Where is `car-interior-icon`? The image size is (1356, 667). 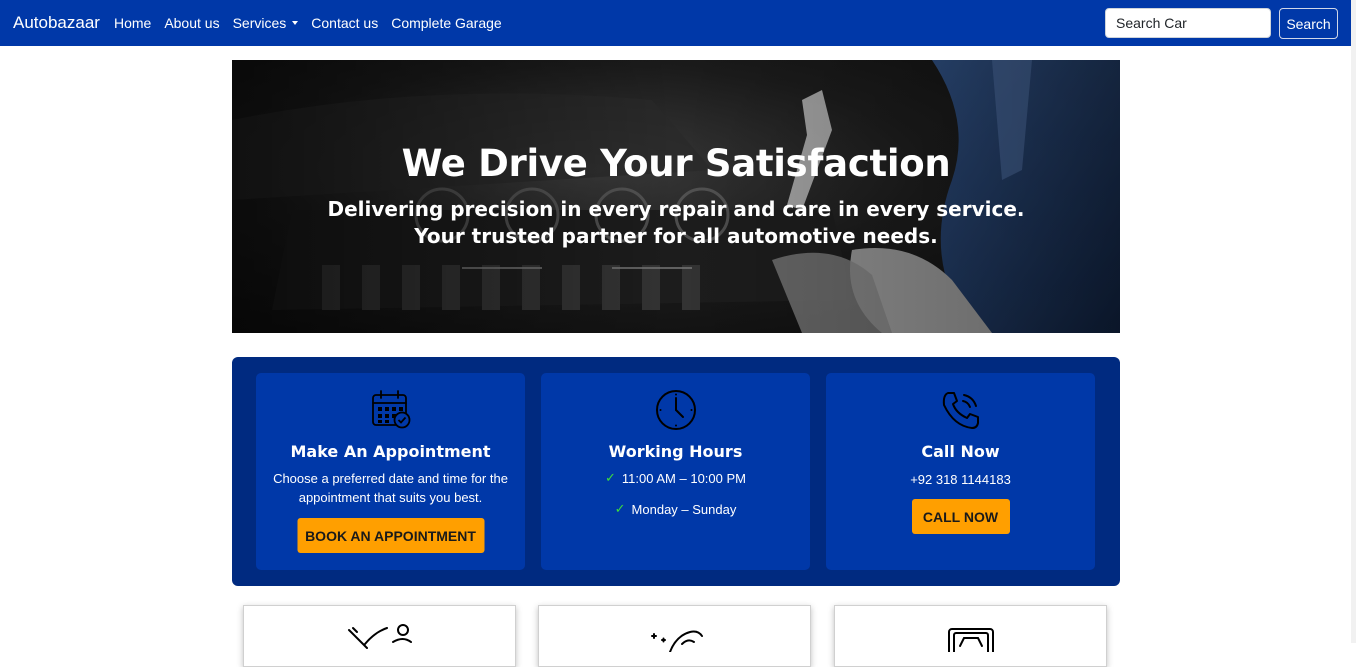
car-interior-icon is located at coordinates (970, 640).